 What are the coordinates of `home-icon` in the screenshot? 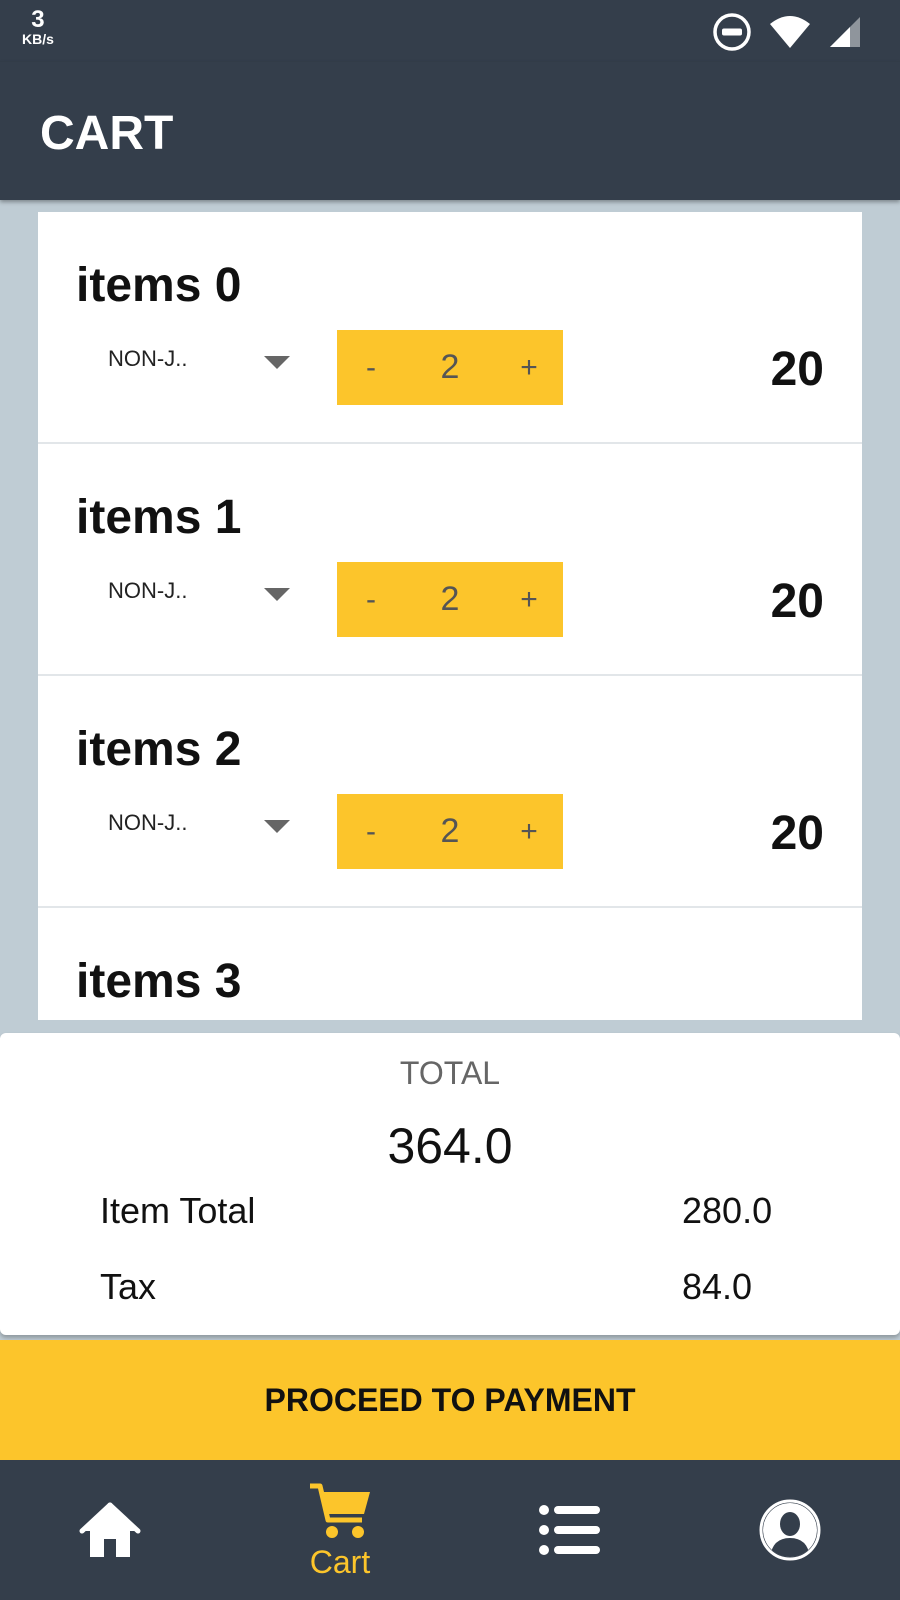 It's located at (110, 1529).